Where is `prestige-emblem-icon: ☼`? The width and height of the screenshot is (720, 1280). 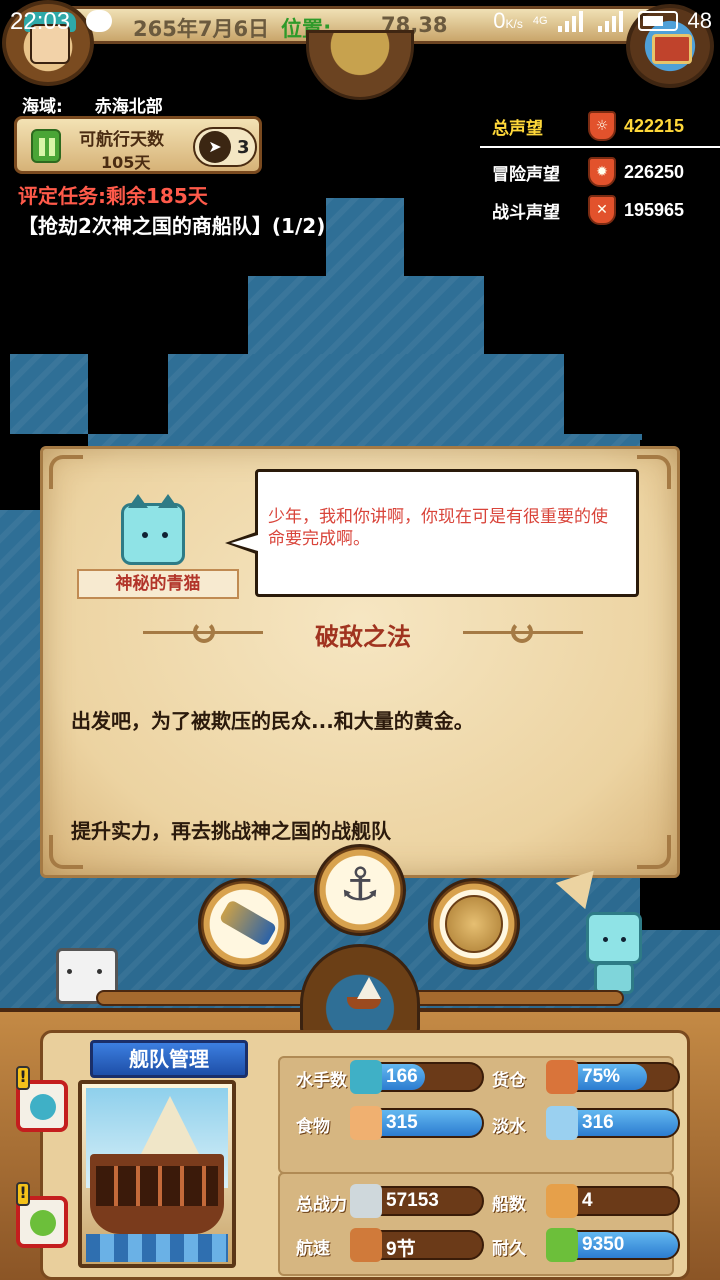
prestige-emblem-icon: ☼ is located at coordinates (602, 126).